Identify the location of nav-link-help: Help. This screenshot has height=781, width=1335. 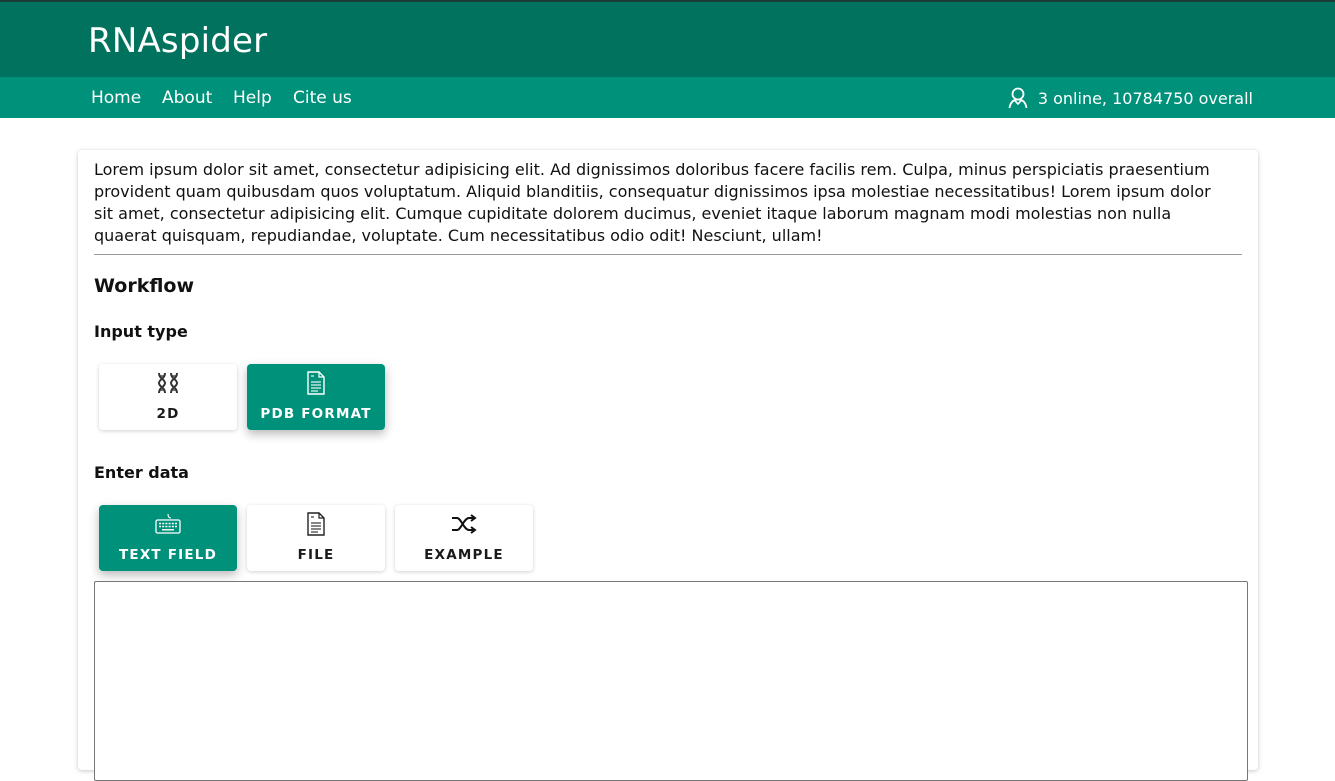
(252, 98).